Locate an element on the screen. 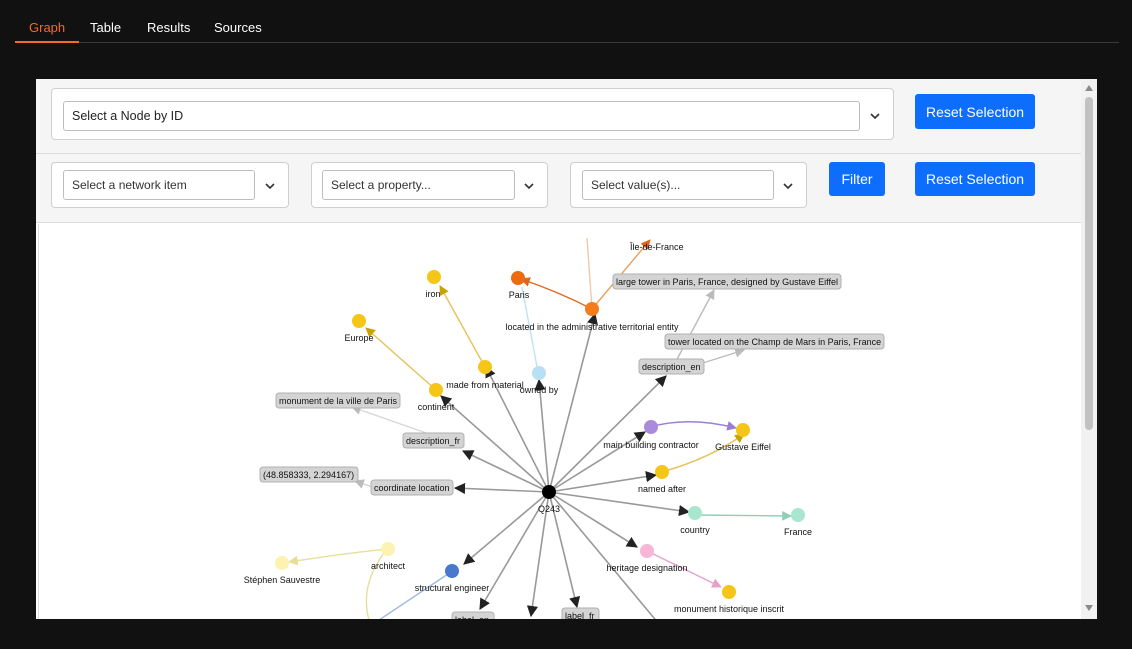 The width and height of the screenshot is (1132, 649). label-europe: Europe is located at coordinates (358, 338).